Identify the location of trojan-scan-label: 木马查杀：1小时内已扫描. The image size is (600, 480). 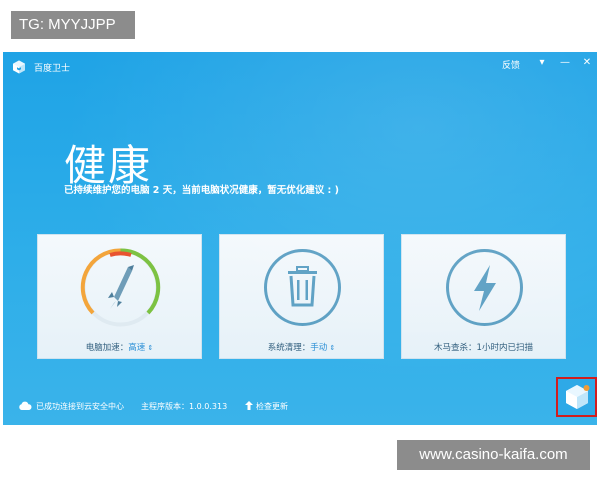
(483, 348).